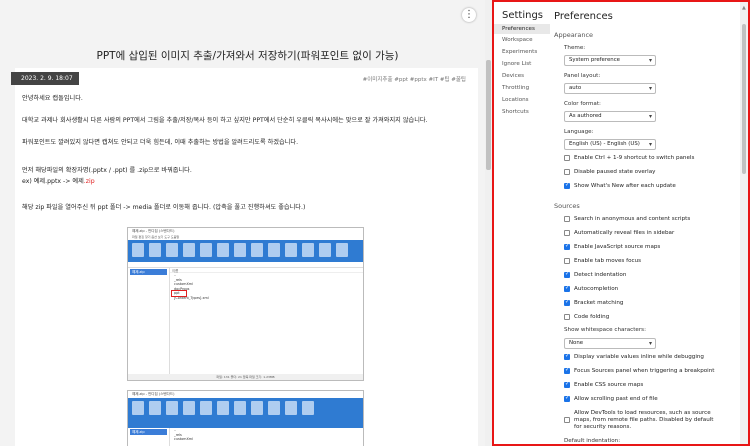 Image resolution: width=750 pixels, height=446 pixels. I want to click on checkbox-label: Code folding, so click(592, 317).